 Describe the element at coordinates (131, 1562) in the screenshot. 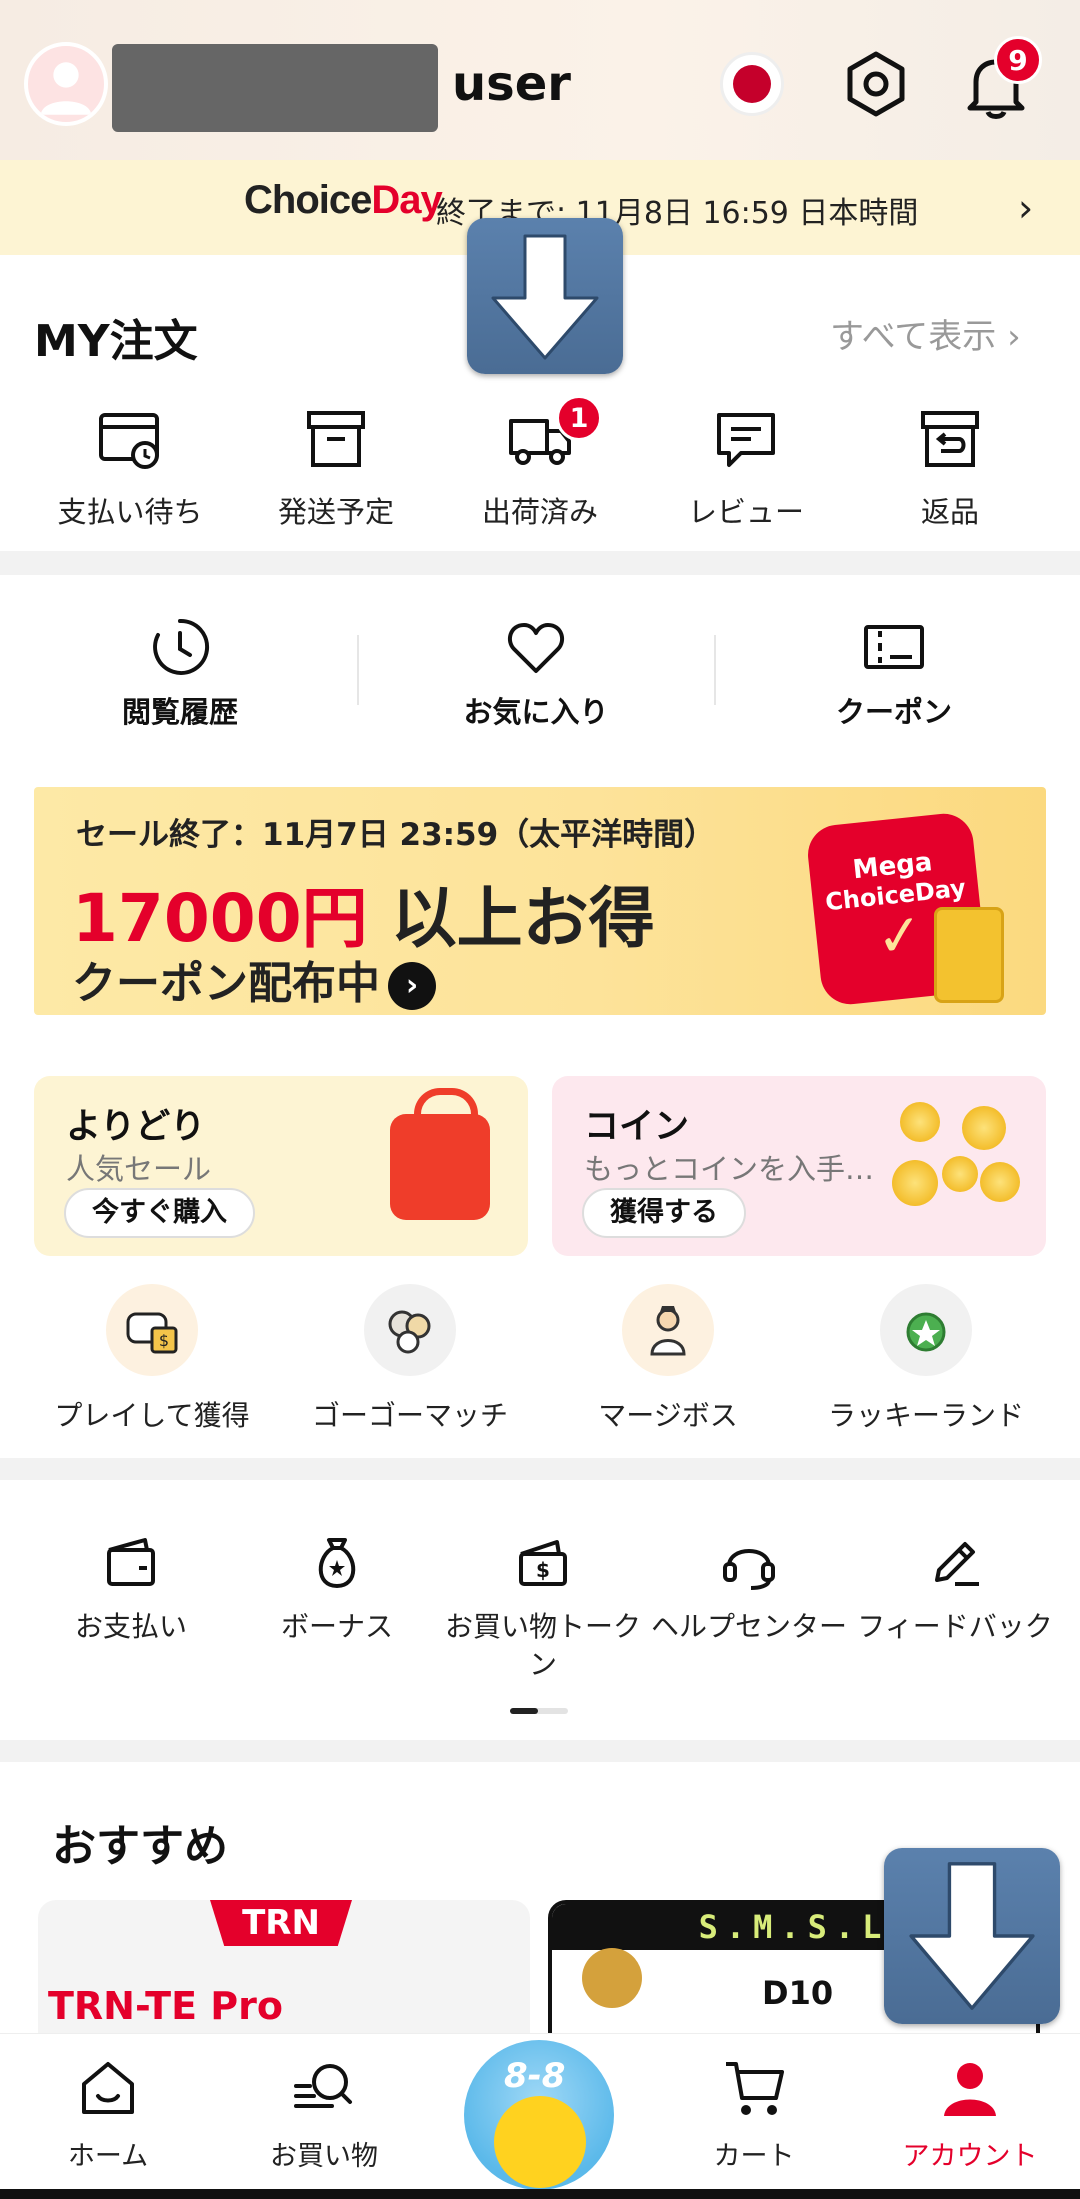

I see `wallet-icon` at that location.